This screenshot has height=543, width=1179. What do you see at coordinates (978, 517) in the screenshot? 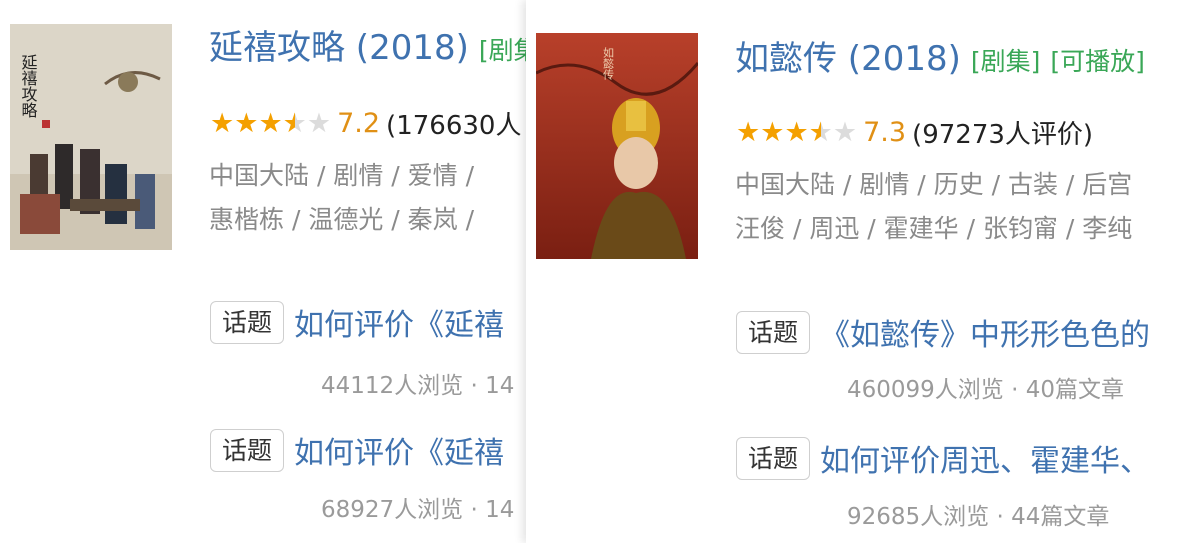
I see `topic-stats: 92685人浏览 · 44篇文章` at bounding box center [978, 517].